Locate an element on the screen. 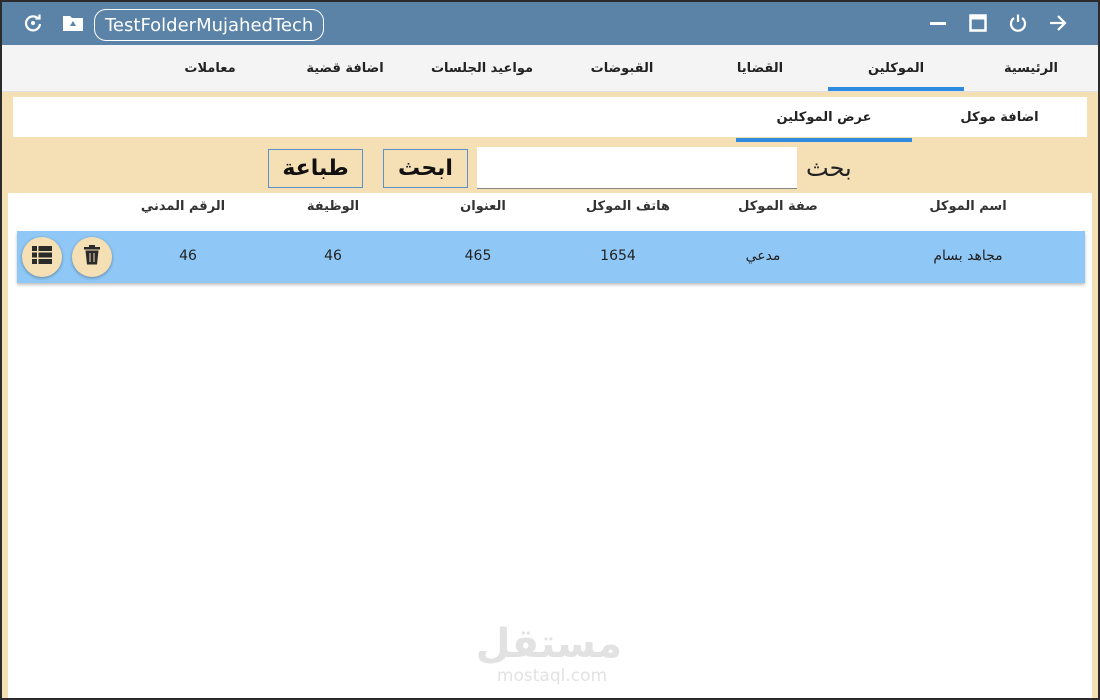 The image size is (1100, 700). column-header-role: صفة الموكل is located at coordinates (778, 206).